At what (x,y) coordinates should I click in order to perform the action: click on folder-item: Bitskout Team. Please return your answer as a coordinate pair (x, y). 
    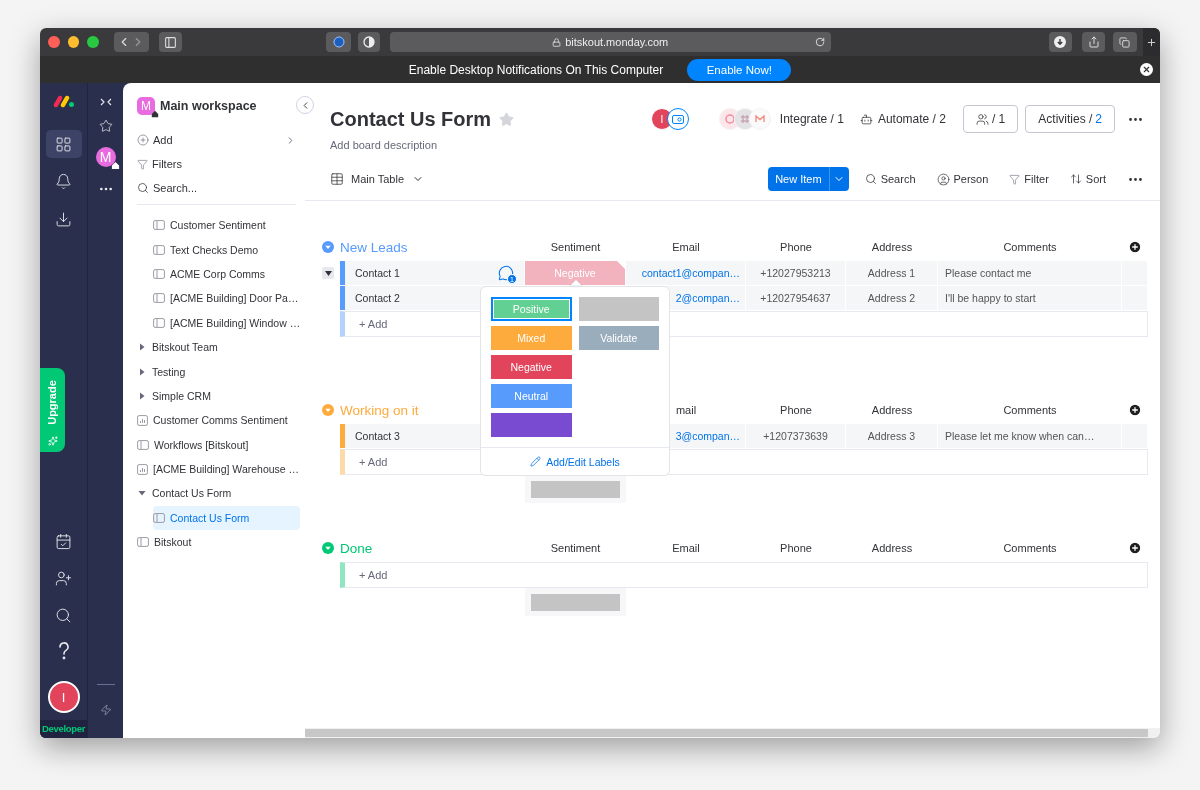
    Looking at the image, I should click on (219, 347).